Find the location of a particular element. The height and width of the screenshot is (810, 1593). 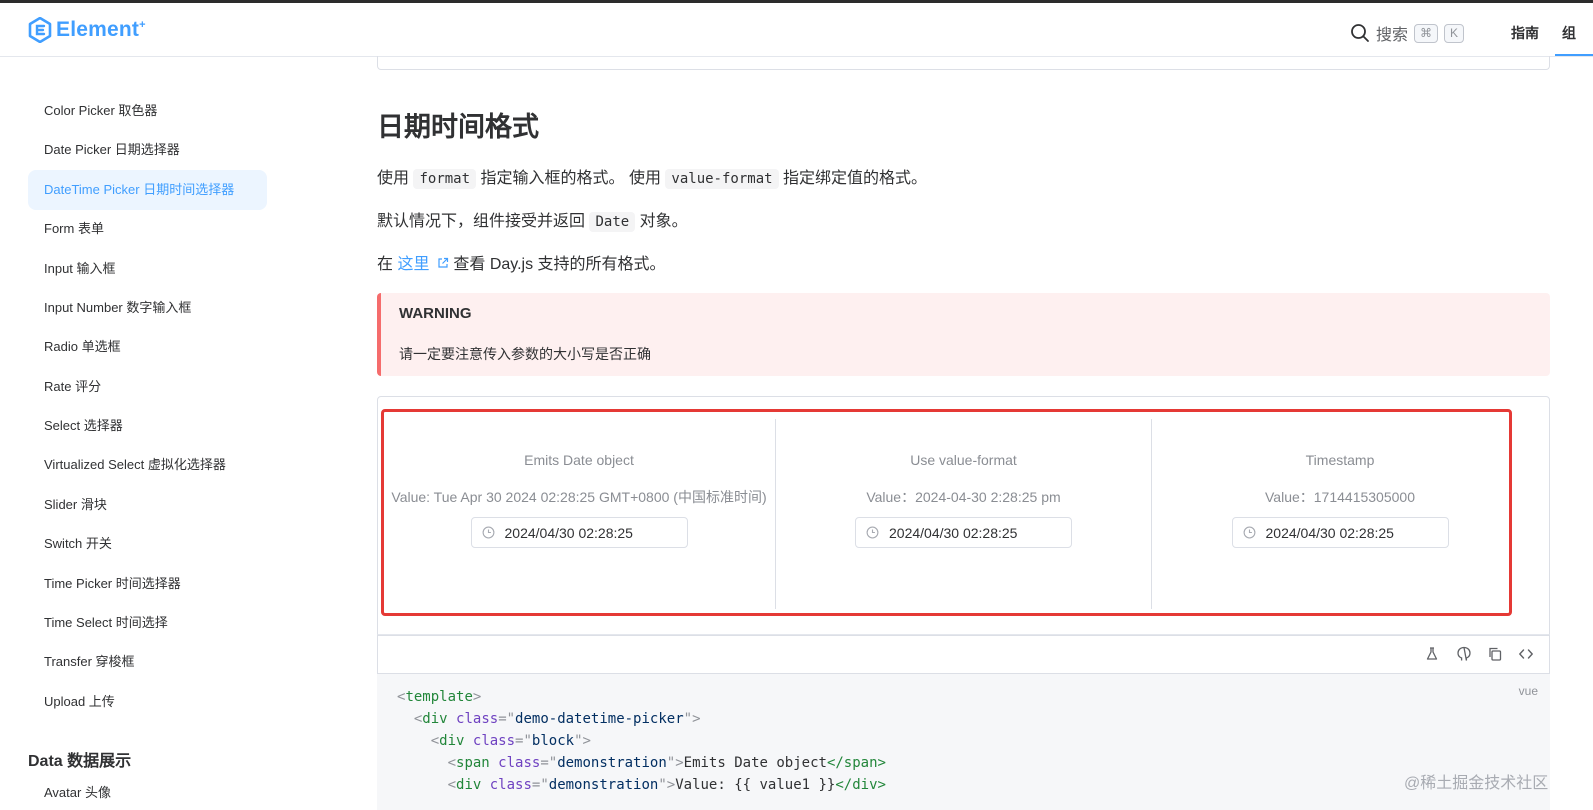

search-icon is located at coordinates (1360, 33).